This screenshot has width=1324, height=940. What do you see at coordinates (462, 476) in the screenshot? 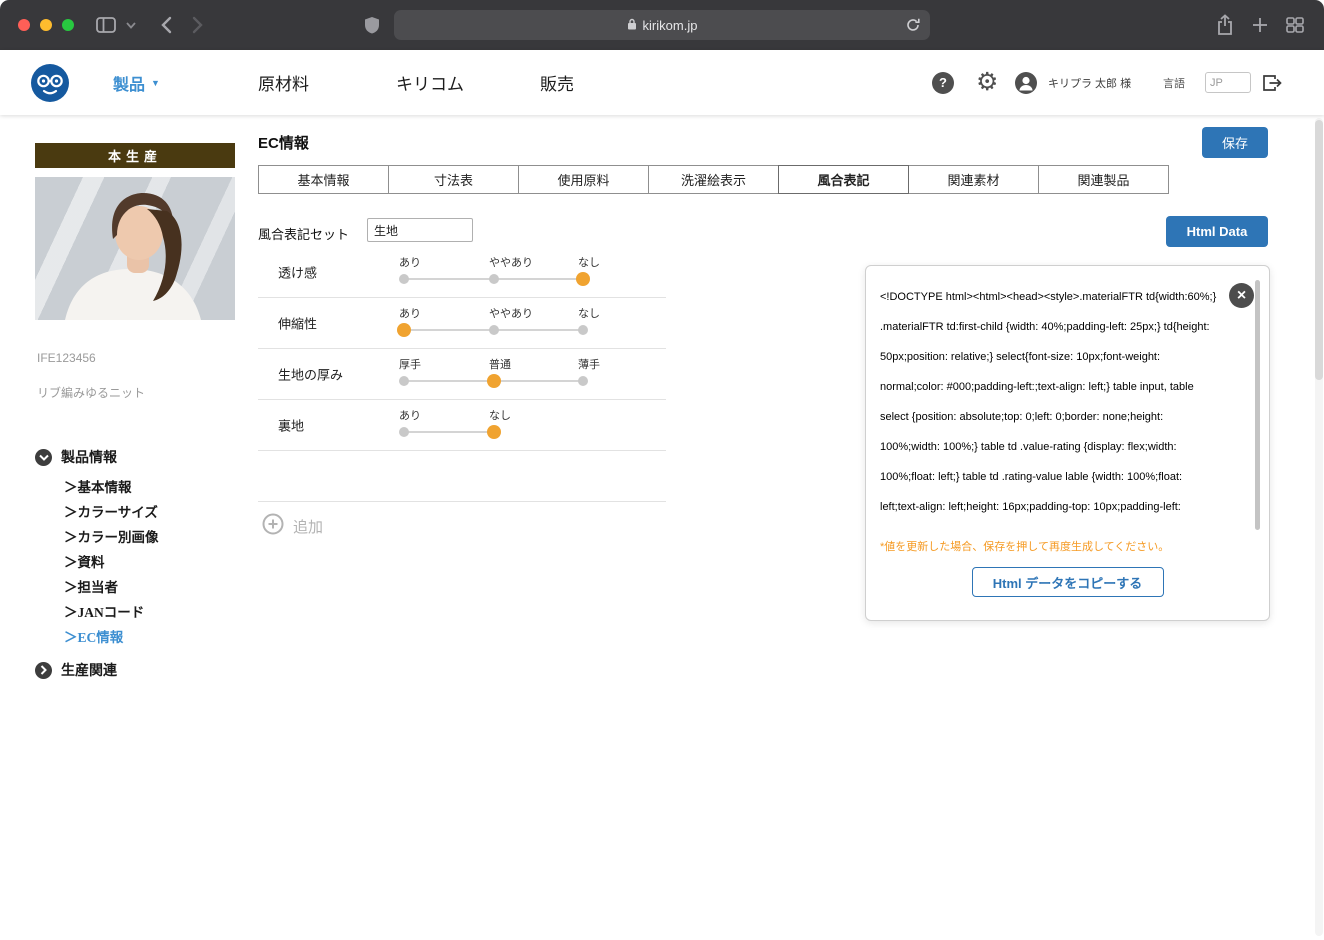
I see `rating-row-empty` at bounding box center [462, 476].